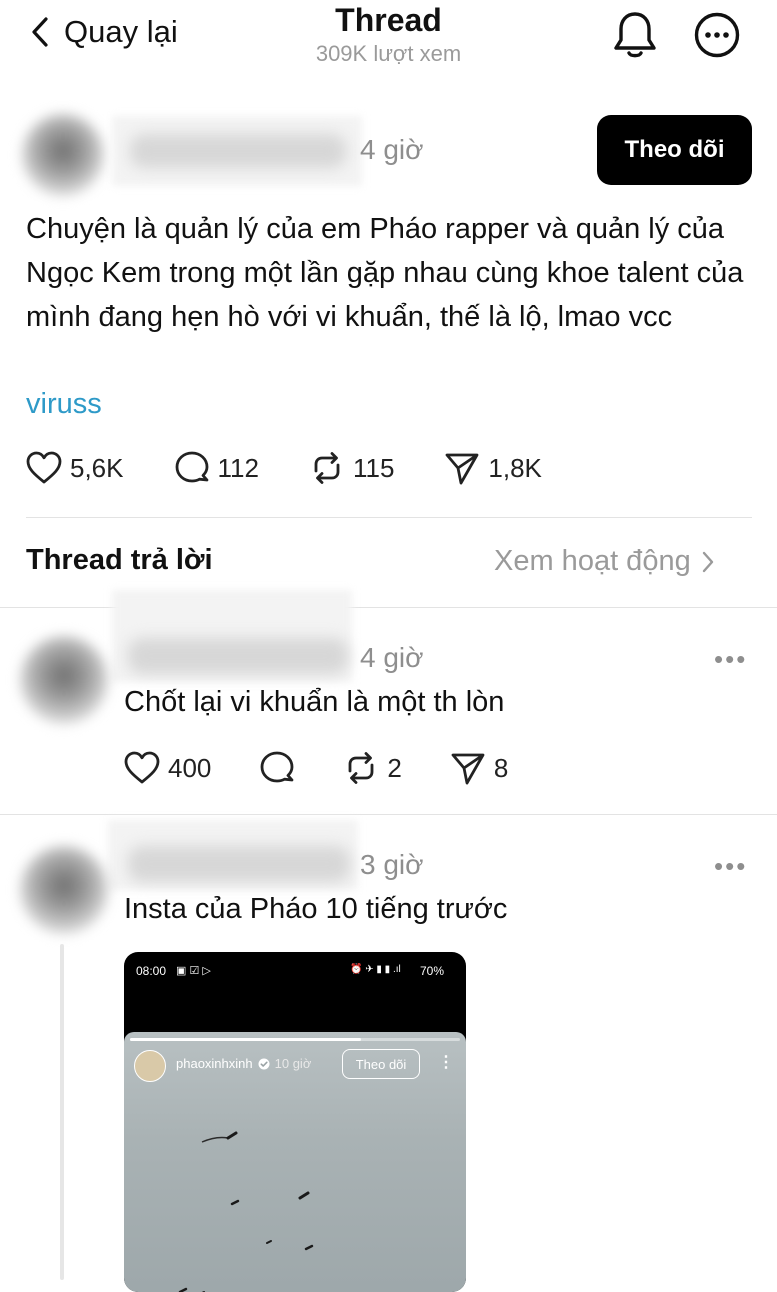 The image size is (777, 1292). I want to click on page-header: Thread 309K lượt xem, so click(388, 34).